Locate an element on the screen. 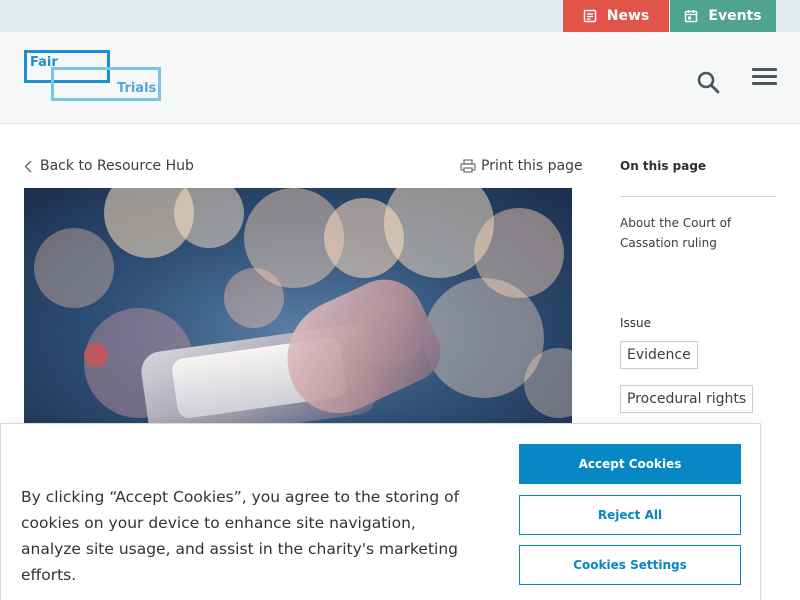 Image resolution: width=800 pixels, height=600 pixels. news-button: News is located at coordinates (616, 16).